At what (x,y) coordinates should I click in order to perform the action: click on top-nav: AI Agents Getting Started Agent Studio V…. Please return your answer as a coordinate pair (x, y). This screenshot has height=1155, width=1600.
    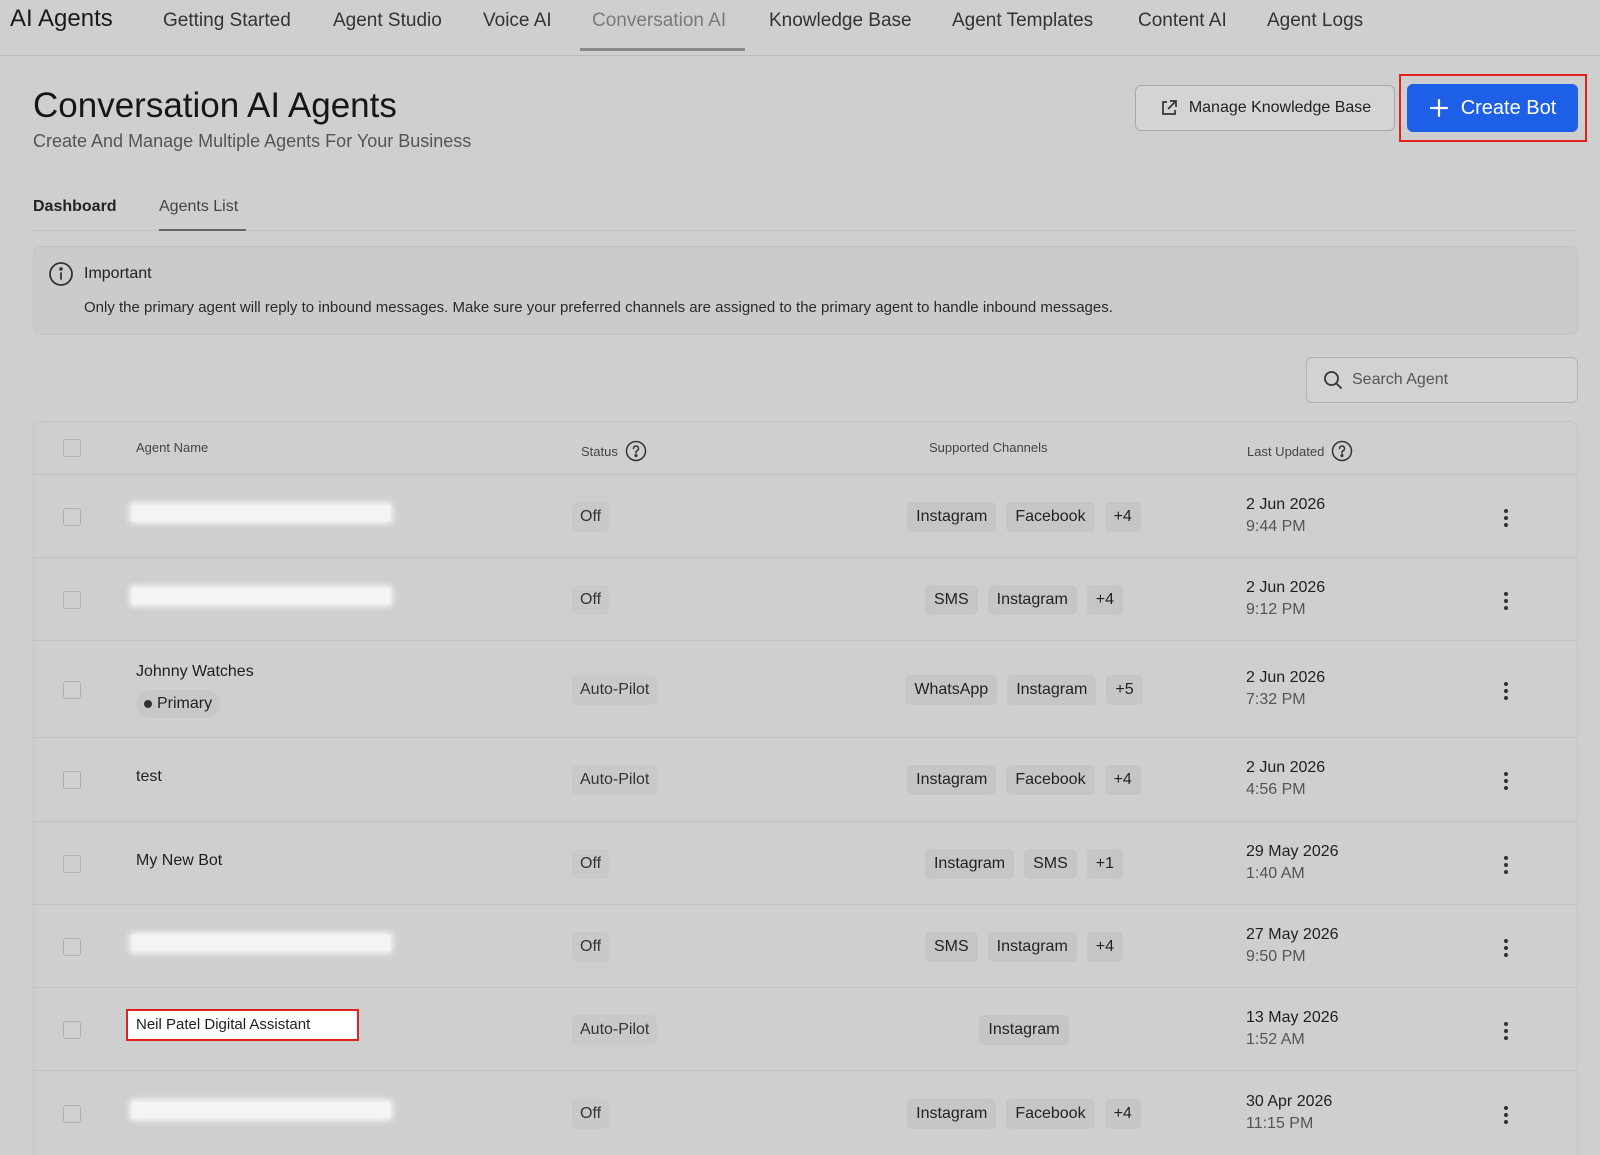
    Looking at the image, I should click on (800, 28).